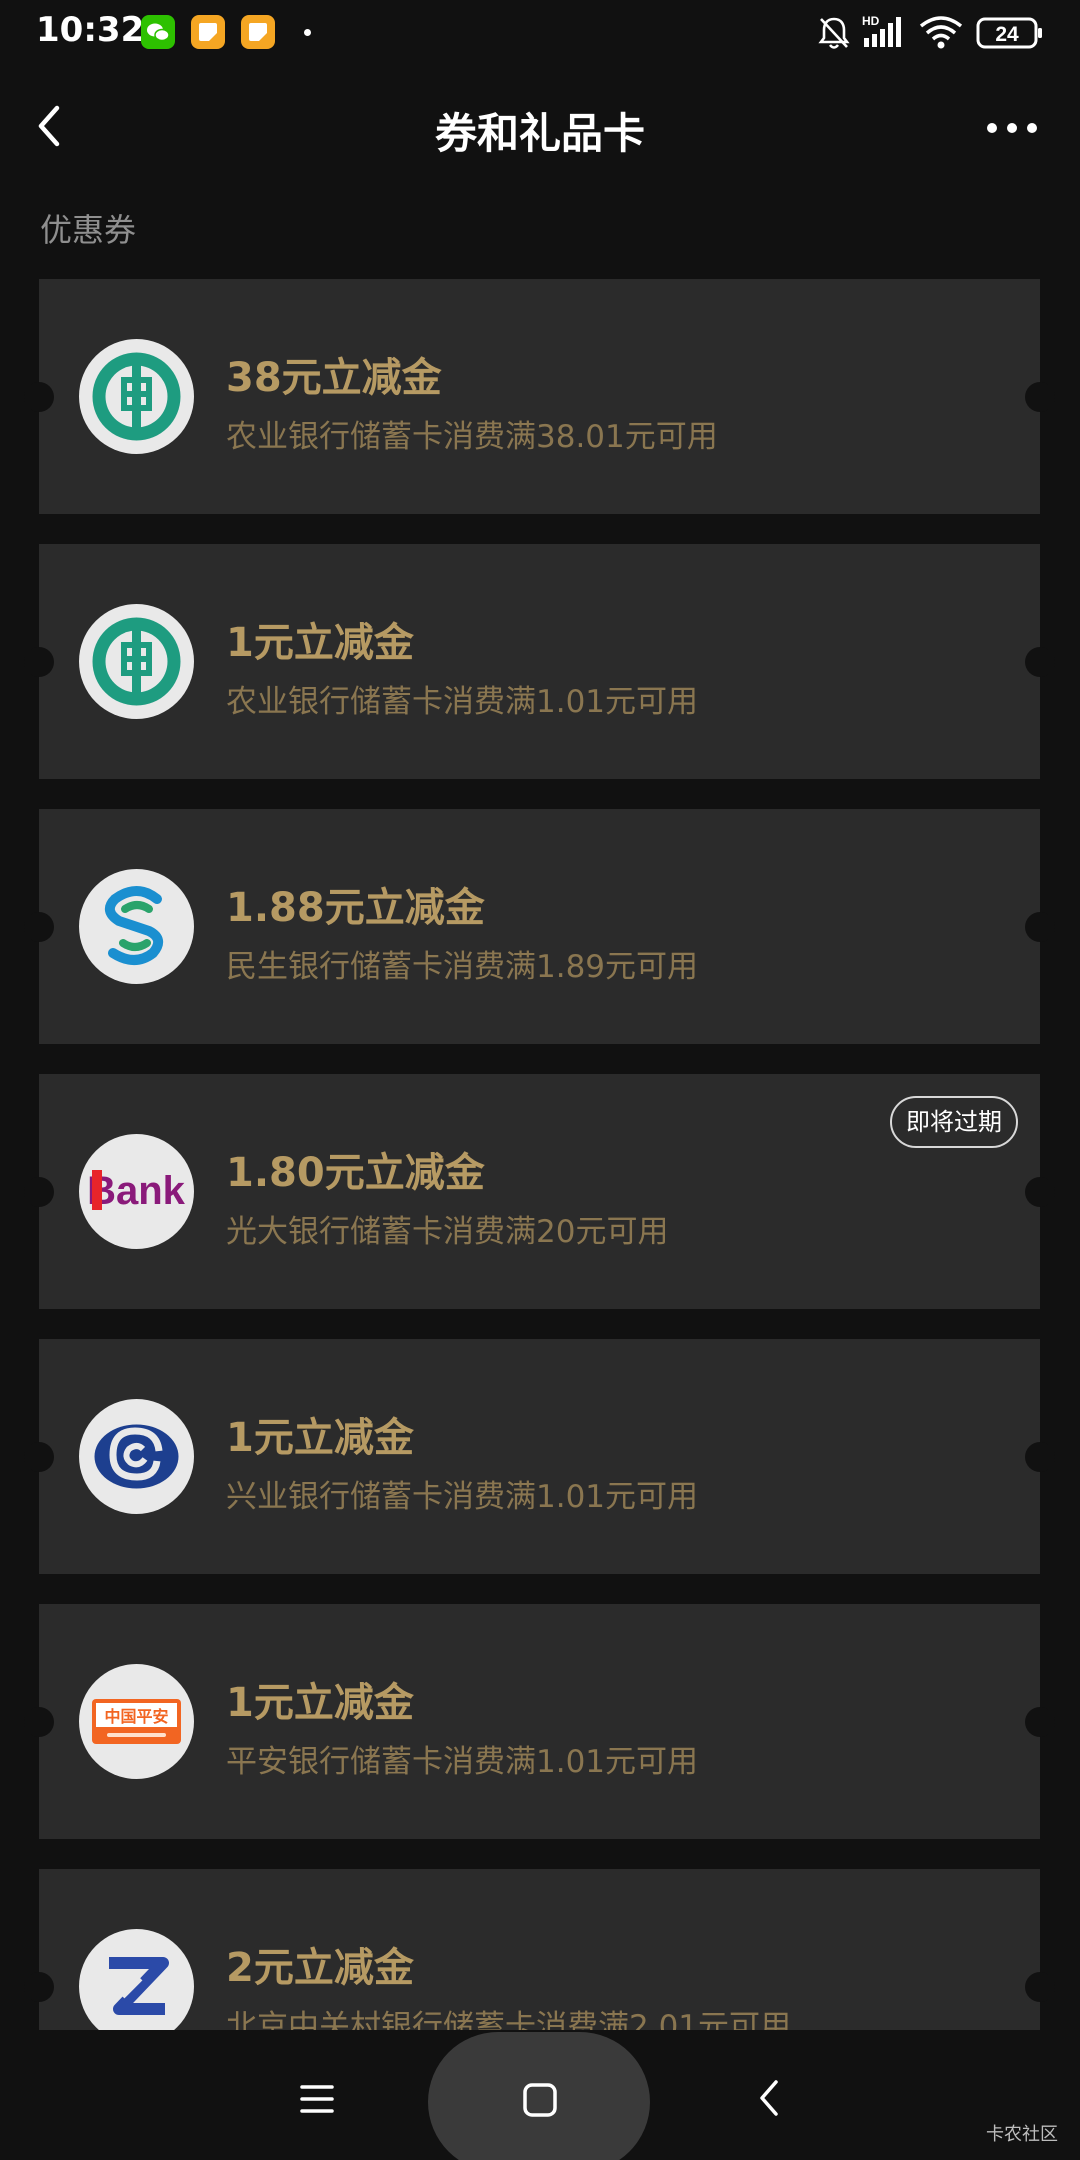  I want to click on signal-icon: HD, so click(881, 30).